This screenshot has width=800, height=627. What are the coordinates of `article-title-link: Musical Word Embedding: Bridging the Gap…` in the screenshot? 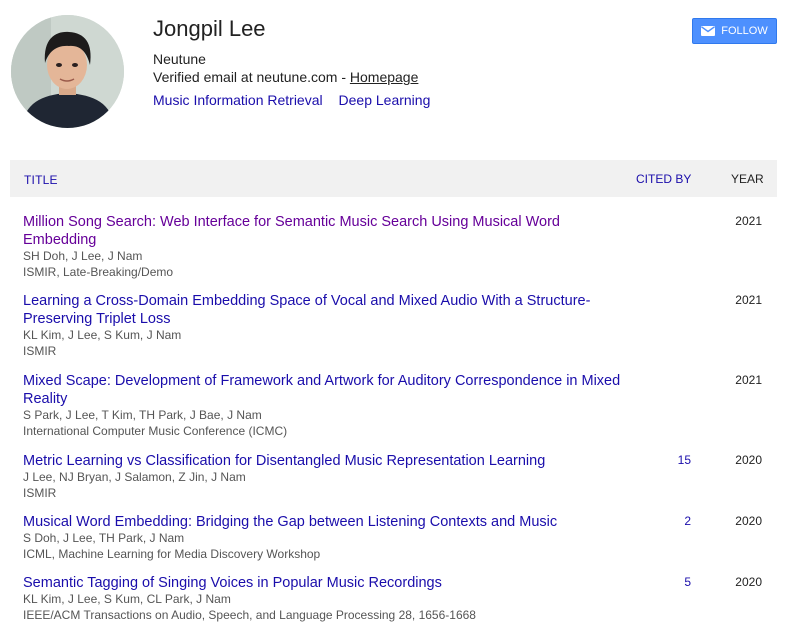 It's located at (328, 522).